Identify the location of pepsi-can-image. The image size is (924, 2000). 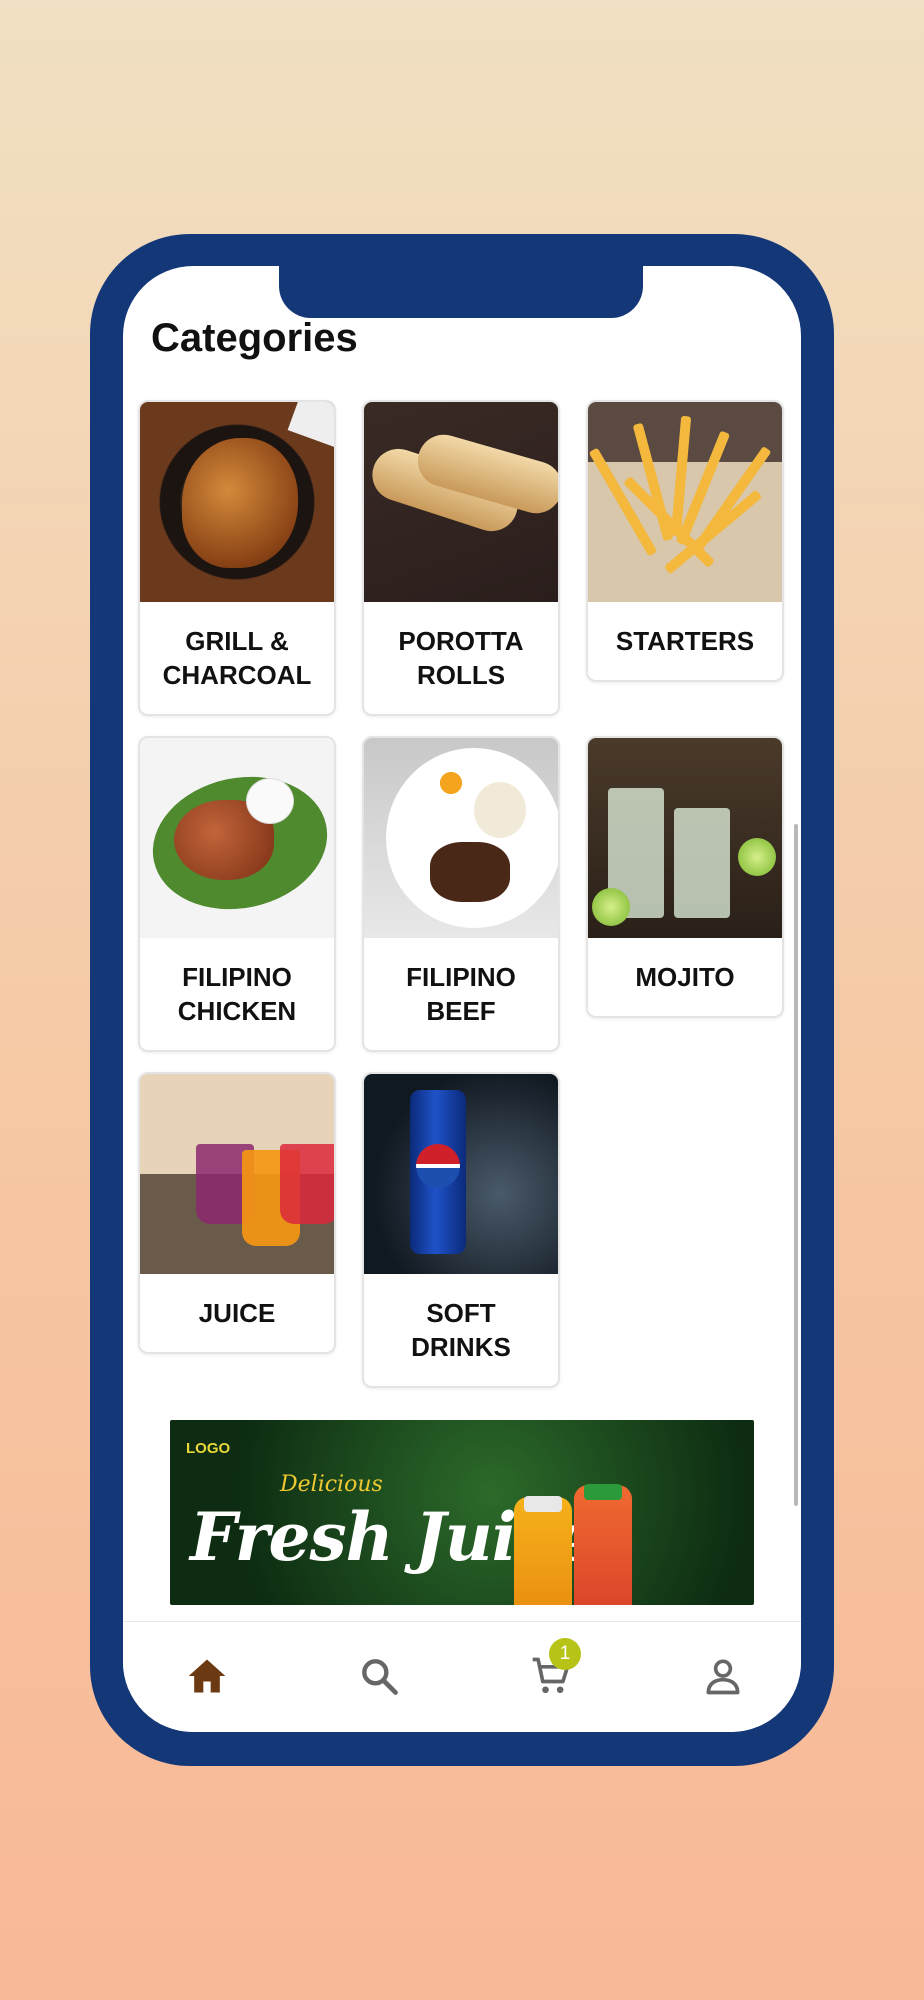
(461, 1174).